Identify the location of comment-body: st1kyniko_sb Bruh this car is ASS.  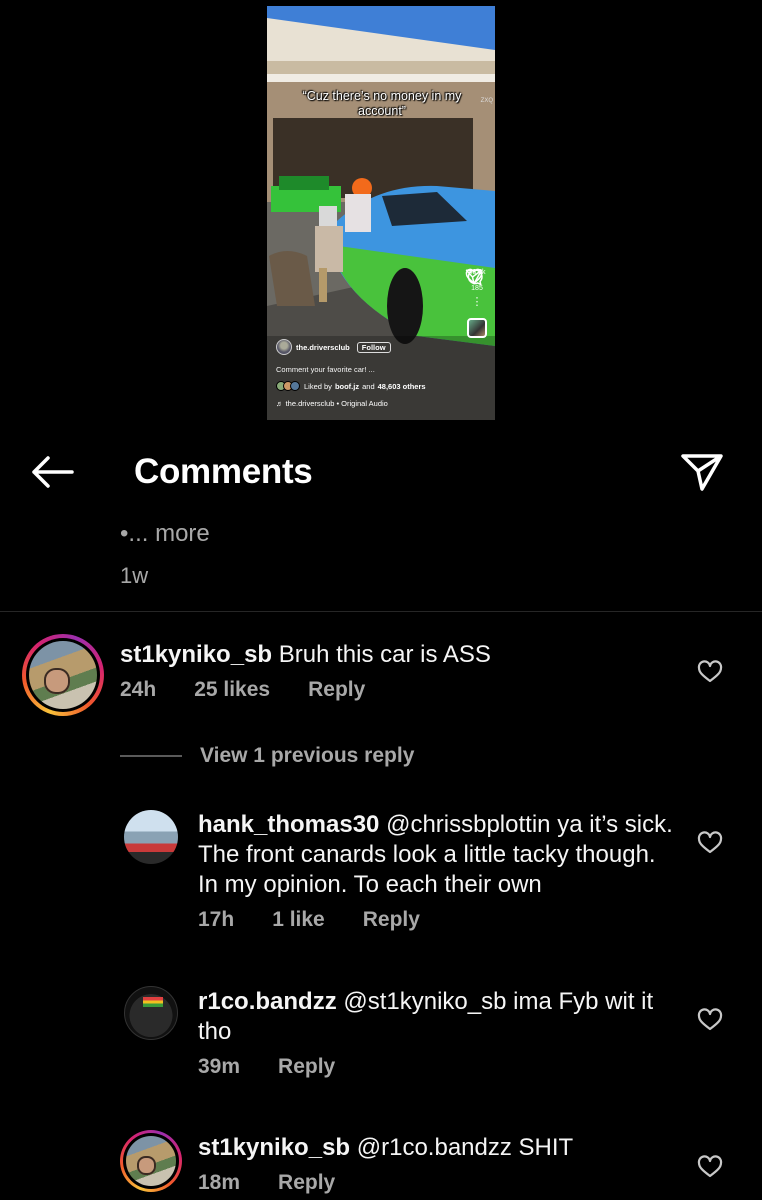
(400, 655).